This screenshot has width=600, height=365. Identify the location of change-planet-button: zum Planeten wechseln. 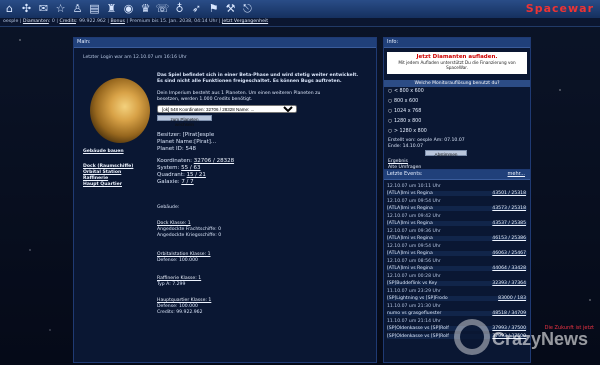
(184, 121).